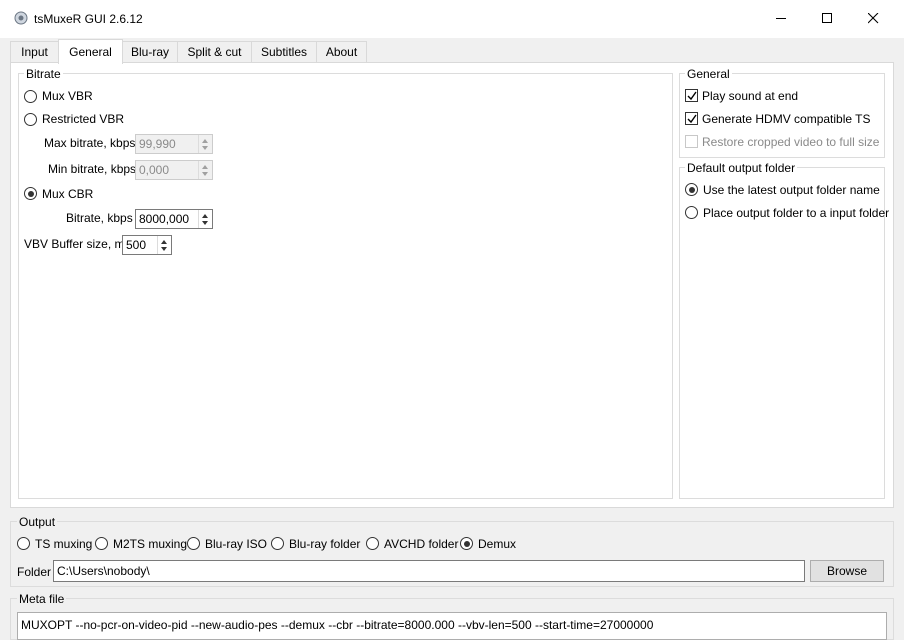  What do you see at coordinates (497, 544) in the screenshot?
I see `demux-label: Demux` at bounding box center [497, 544].